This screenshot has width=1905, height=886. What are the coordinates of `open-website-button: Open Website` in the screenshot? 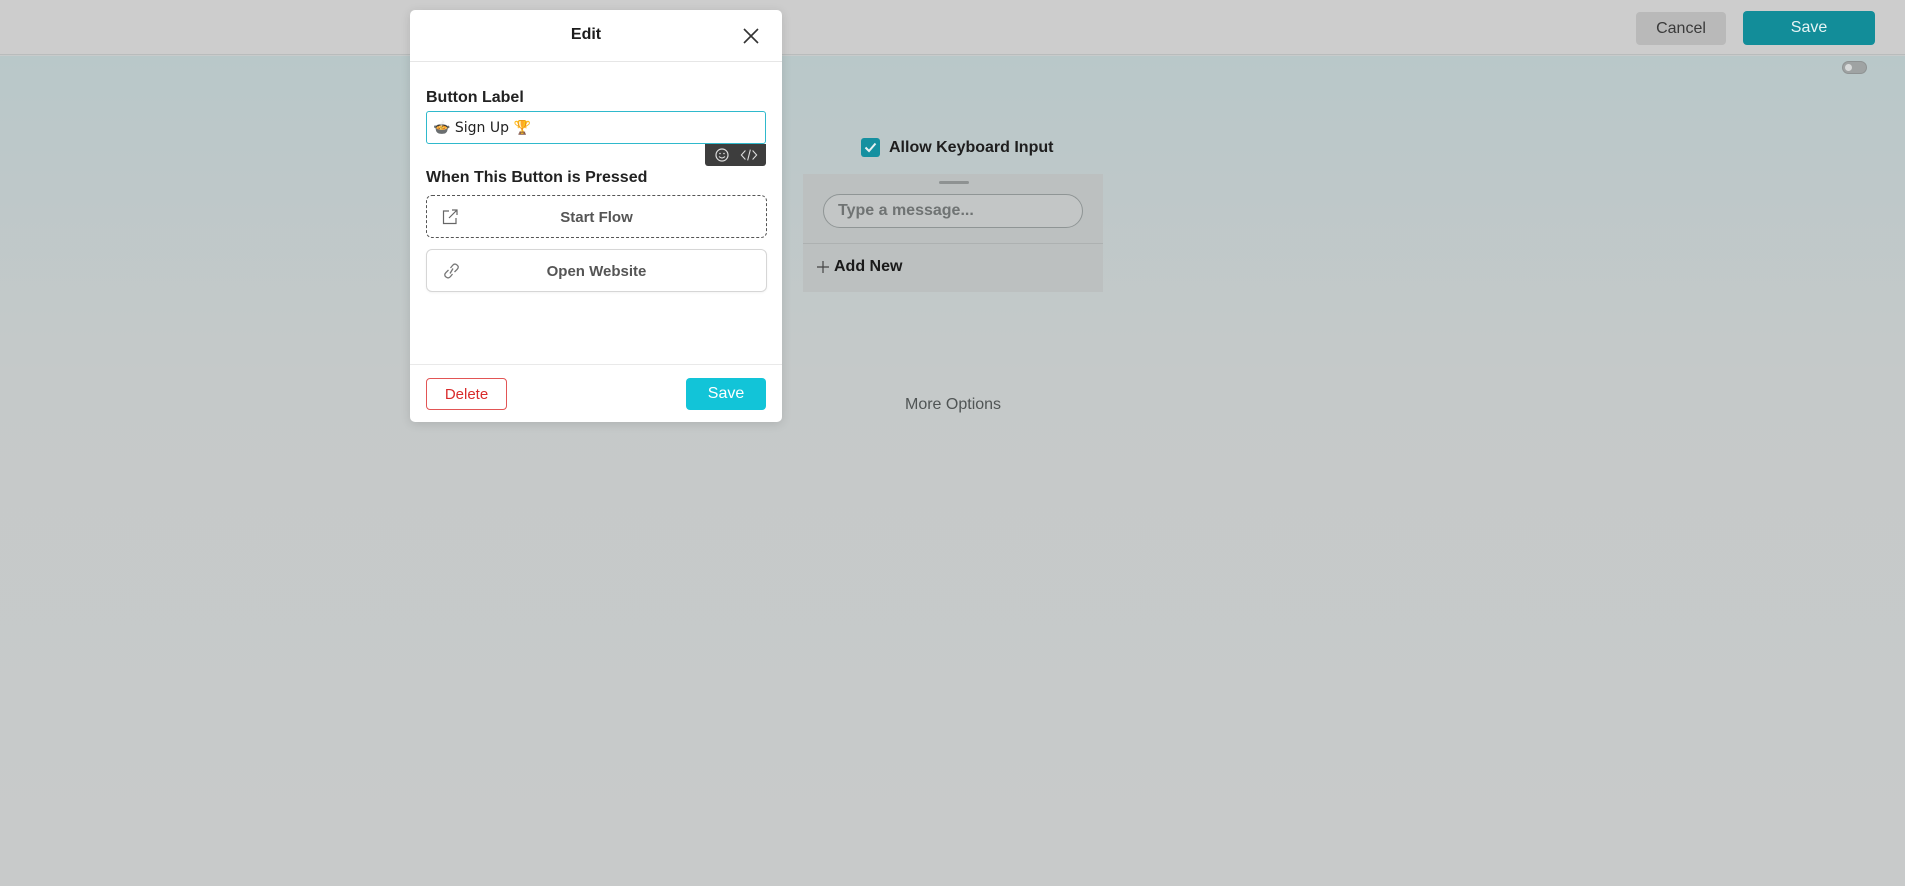 It's located at (596, 270).